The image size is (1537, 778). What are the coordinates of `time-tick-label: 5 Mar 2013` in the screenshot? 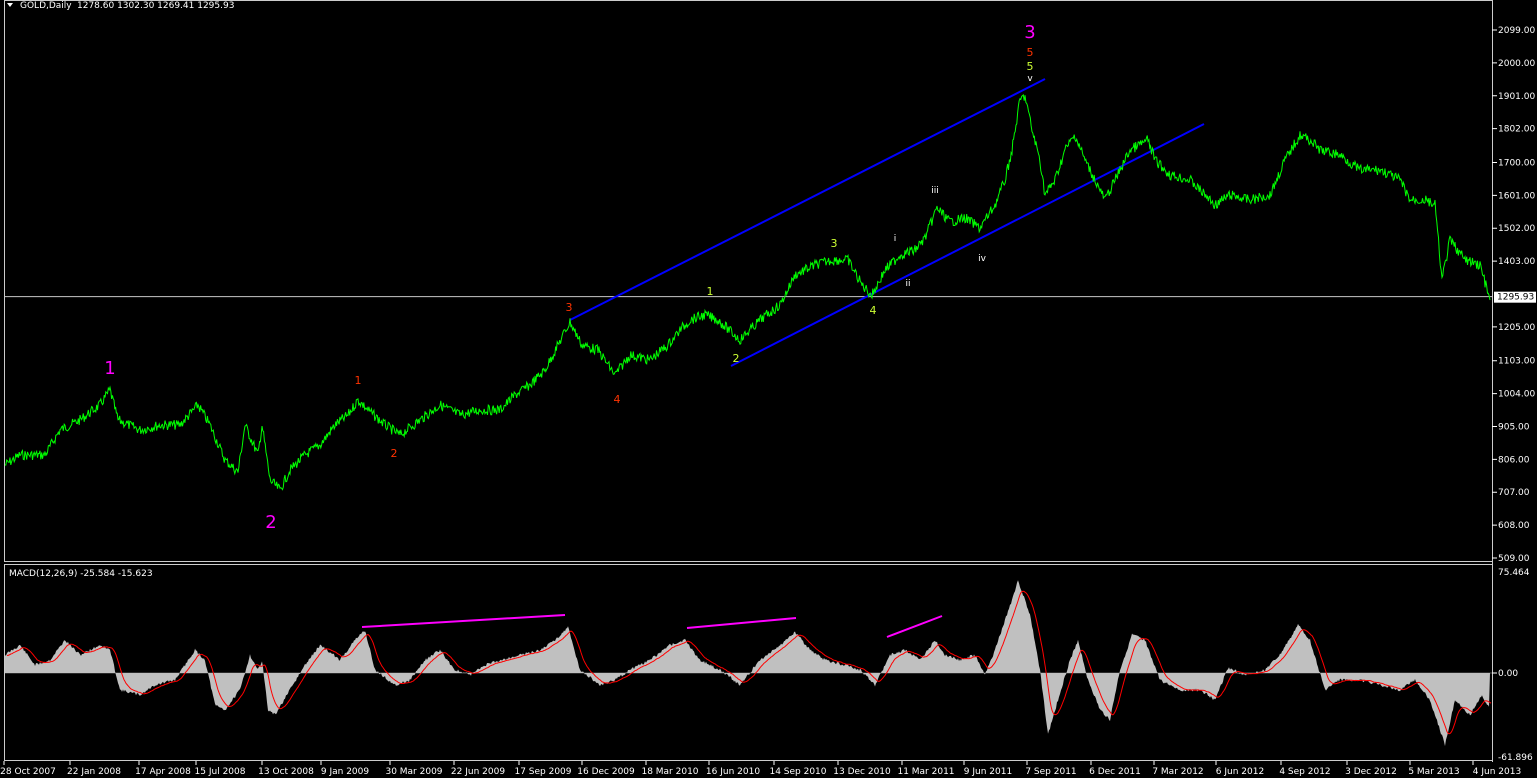 It's located at (1433, 772).